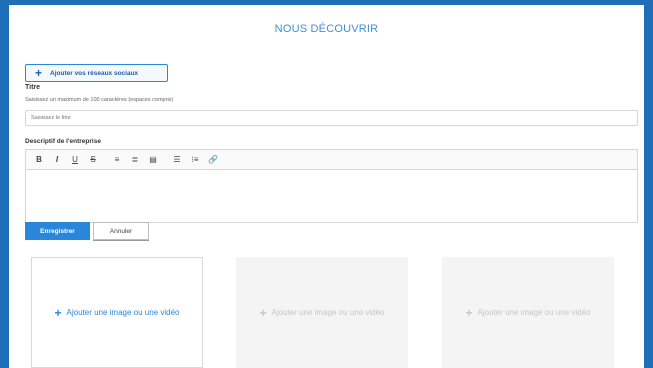 The image size is (653, 368). I want to click on align-left-icon: ≡, so click(117, 160).